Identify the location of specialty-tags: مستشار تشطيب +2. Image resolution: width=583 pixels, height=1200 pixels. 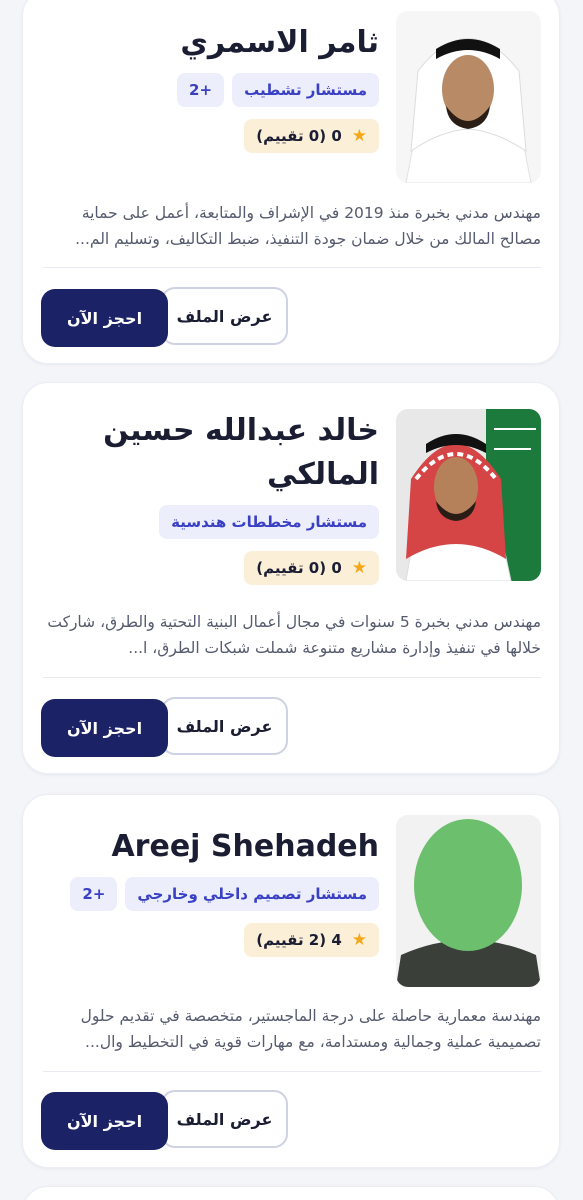
(209, 90).